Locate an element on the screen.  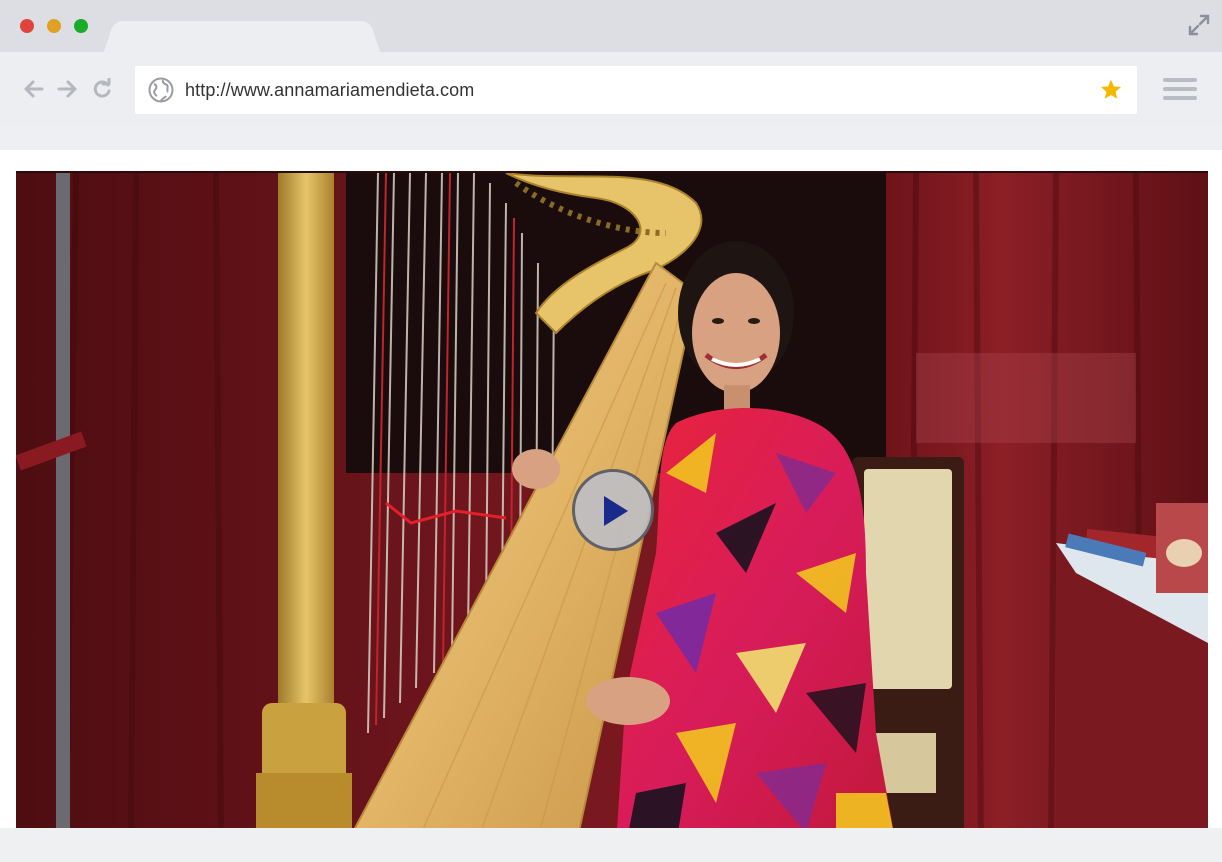
title-bar is located at coordinates (611, 26).